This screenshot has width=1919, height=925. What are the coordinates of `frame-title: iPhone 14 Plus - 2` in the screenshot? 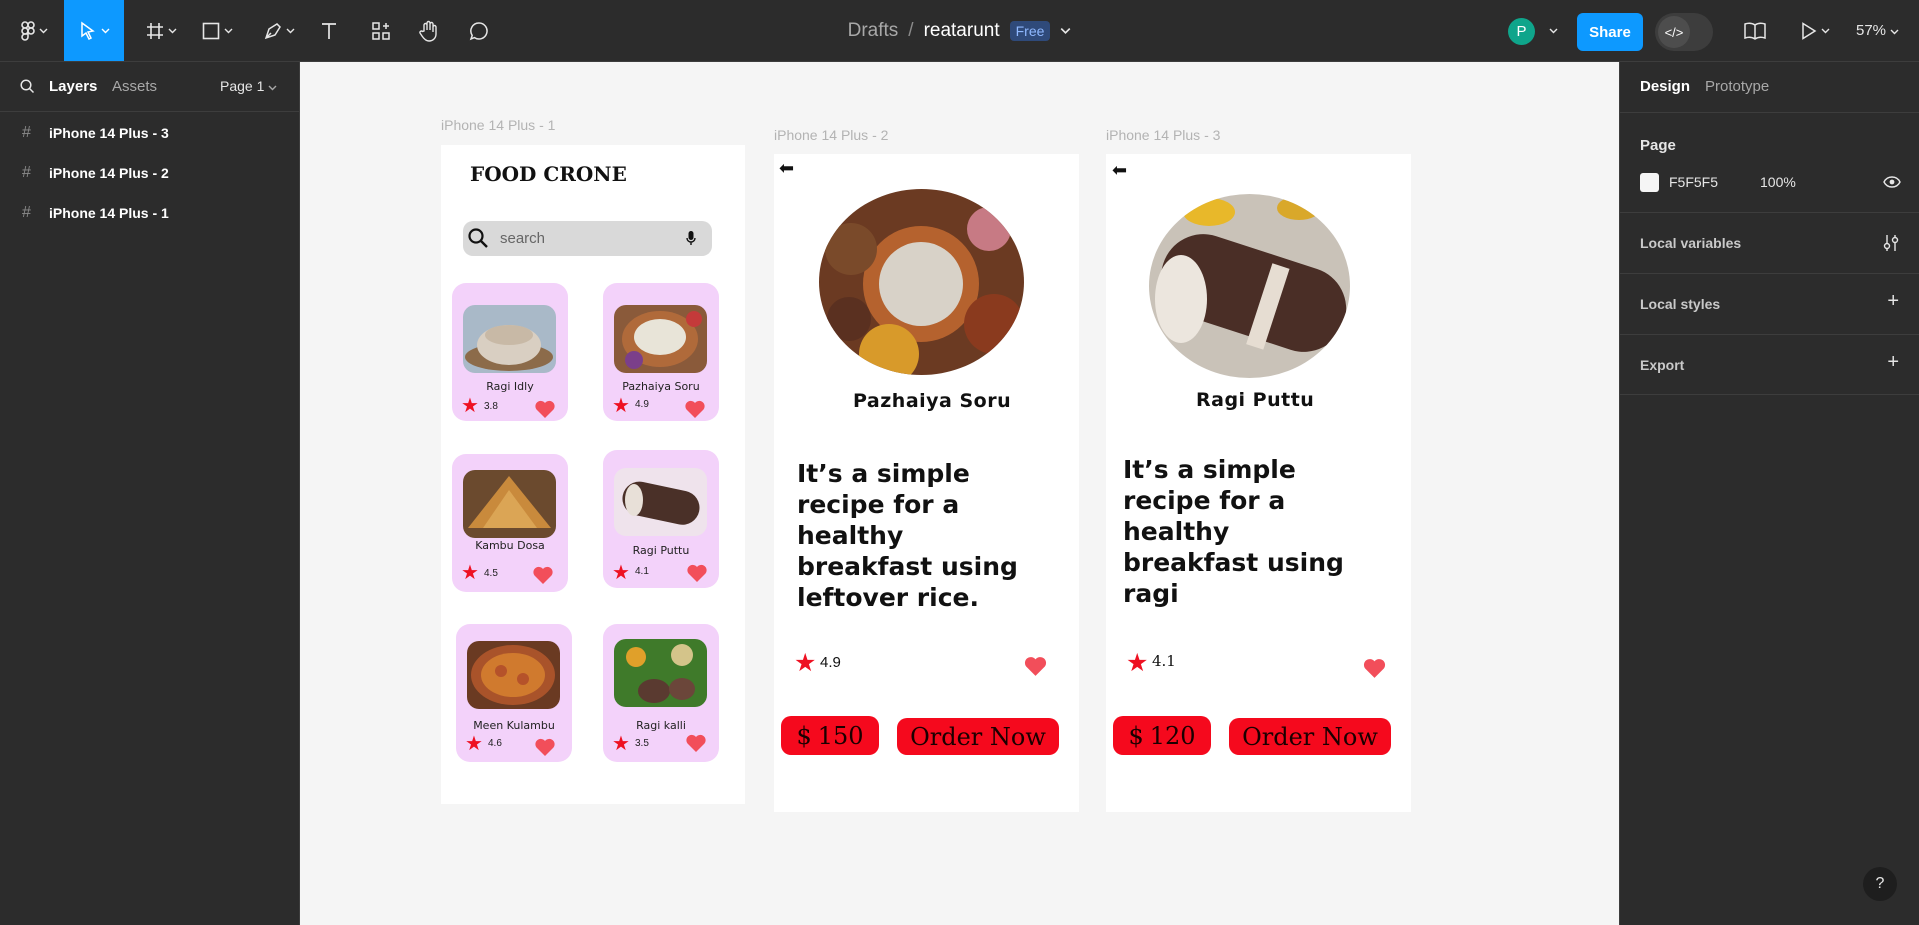 It's located at (831, 135).